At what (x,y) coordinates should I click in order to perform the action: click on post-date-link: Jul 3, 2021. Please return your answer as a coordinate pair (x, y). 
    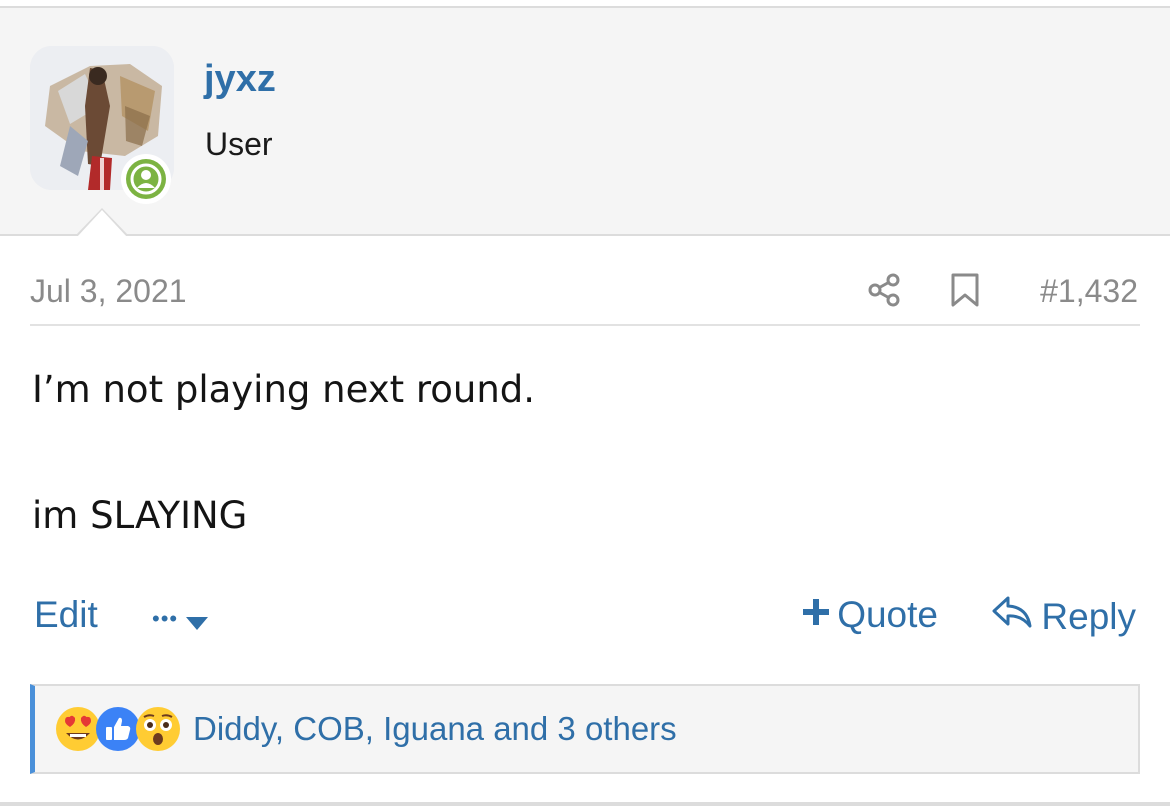
    Looking at the image, I should click on (108, 291).